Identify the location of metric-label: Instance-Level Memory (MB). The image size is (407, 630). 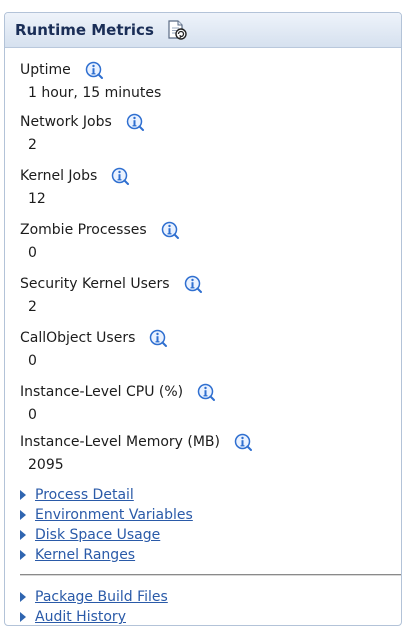
(120, 442).